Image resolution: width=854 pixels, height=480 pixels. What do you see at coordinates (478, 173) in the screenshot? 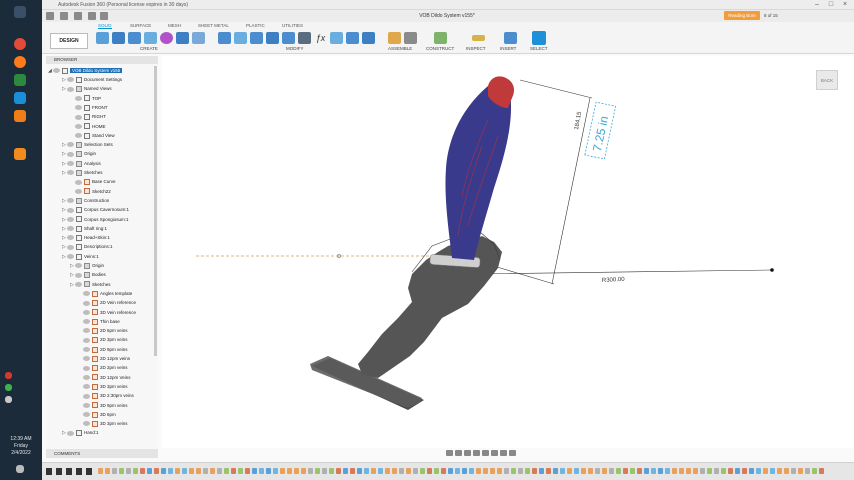
I see `shaft-body` at bounding box center [478, 173].